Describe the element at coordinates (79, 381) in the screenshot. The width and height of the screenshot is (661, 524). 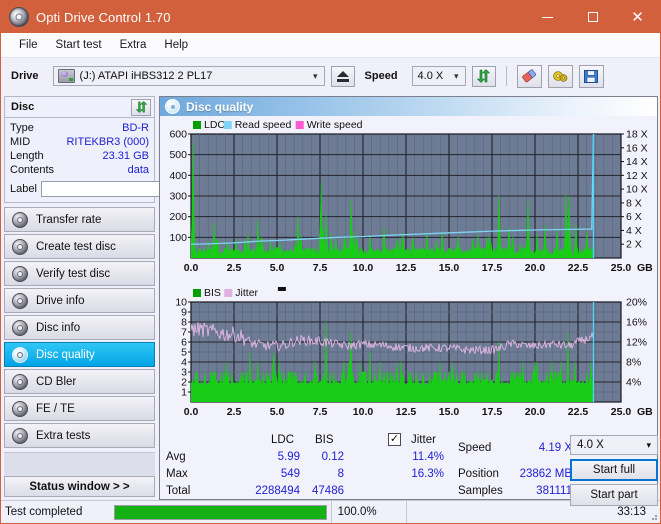
I see `sidebar-item-cd-bler: CD Bler` at that location.